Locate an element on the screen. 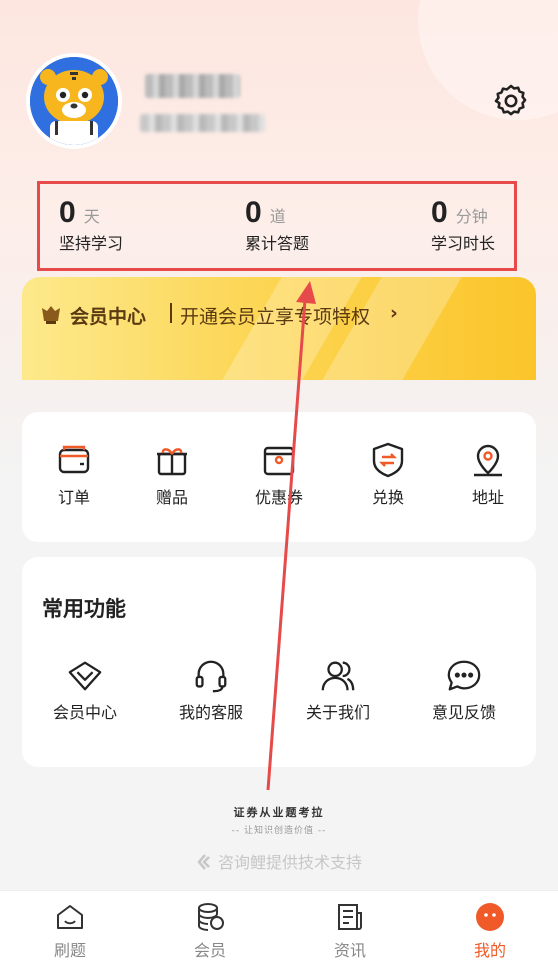 The image size is (558, 965). diamond-icon is located at coordinates (85, 676).